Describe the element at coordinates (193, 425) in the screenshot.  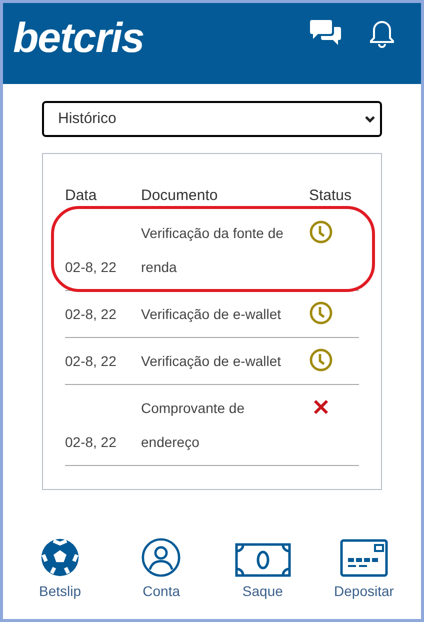
I see `document-cell-text: Comprovante de endereço` at that location.